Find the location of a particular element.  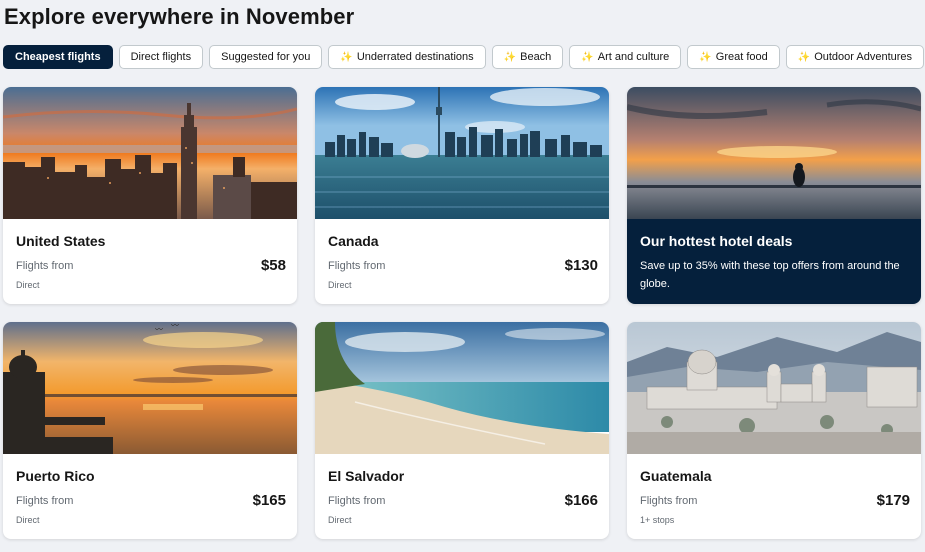

destination-card-united-states: United States Flights from $58 Direct is located at coordinates (150, 195).